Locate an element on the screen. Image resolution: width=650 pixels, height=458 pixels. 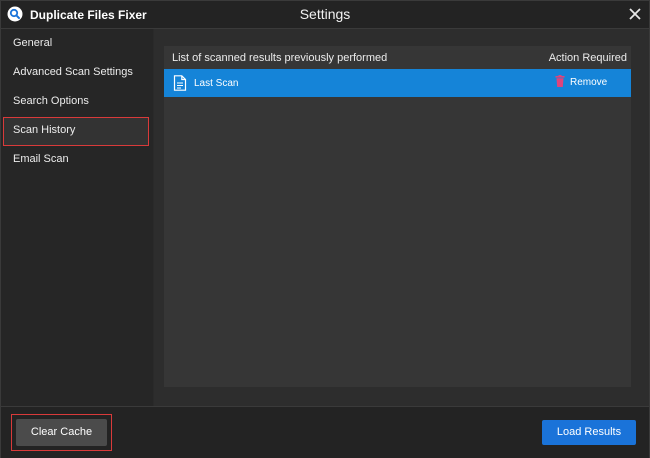
history-row: Last Scan Remove is located at coordinates (397, 83).